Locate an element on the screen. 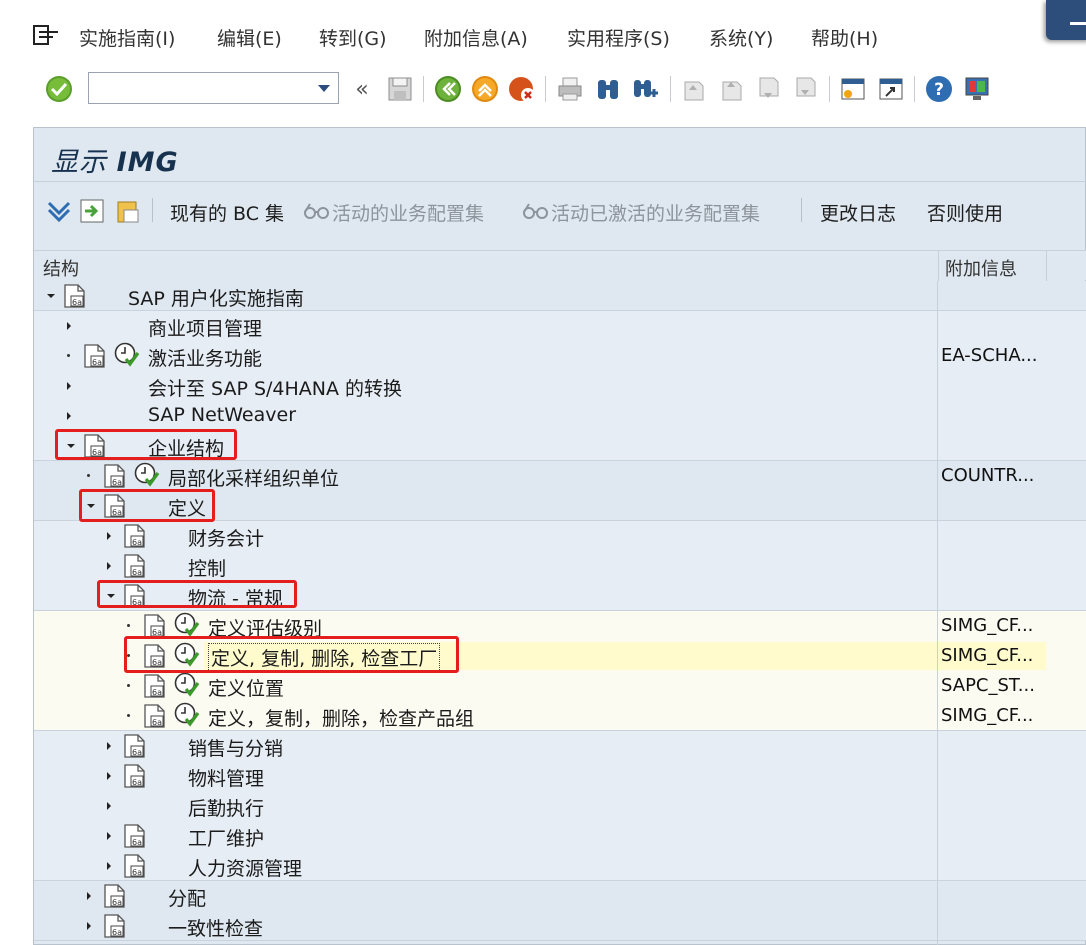  tree-node-label: 后勤执行 is located at coordinates (226, 807).